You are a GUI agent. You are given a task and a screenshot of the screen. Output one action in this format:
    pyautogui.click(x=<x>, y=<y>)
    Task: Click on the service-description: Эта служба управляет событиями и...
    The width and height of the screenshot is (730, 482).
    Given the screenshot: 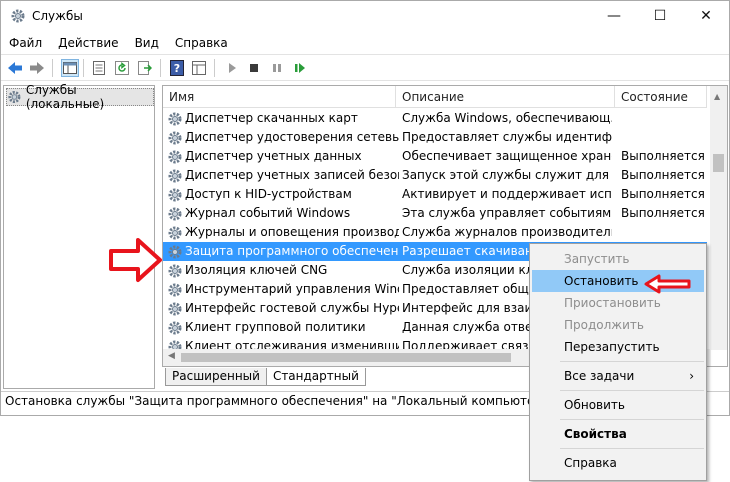 What is the action you would take?
    pyautogui.click(x=507, y=213)
    